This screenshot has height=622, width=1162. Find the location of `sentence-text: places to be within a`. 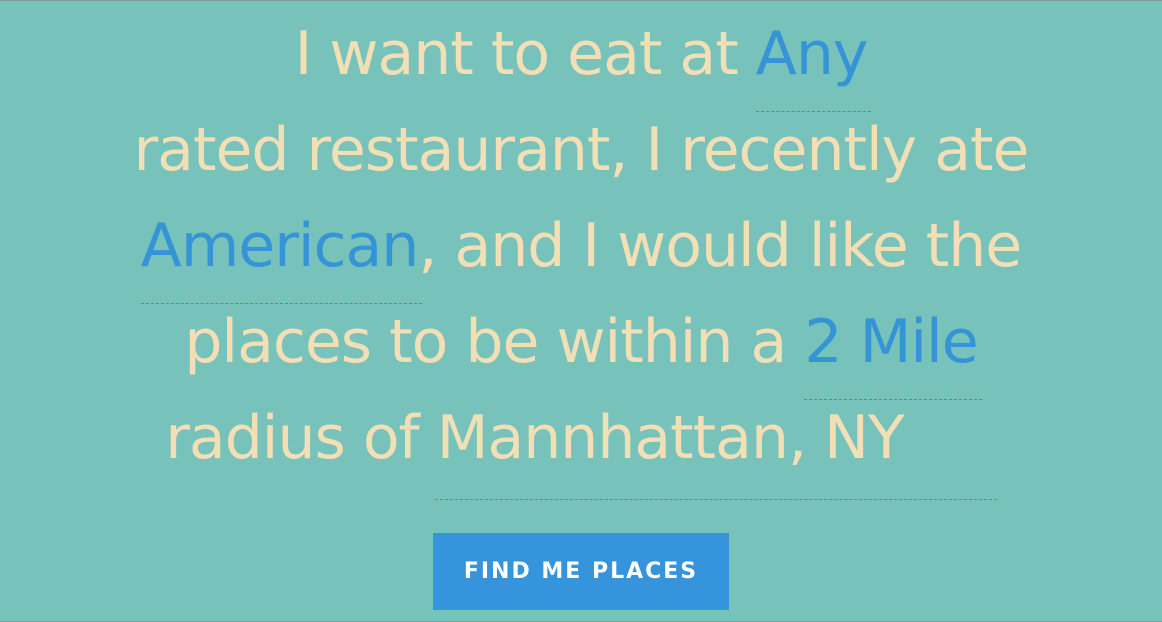

sentence-text: places to be within a is located at coordinates (494, 342).